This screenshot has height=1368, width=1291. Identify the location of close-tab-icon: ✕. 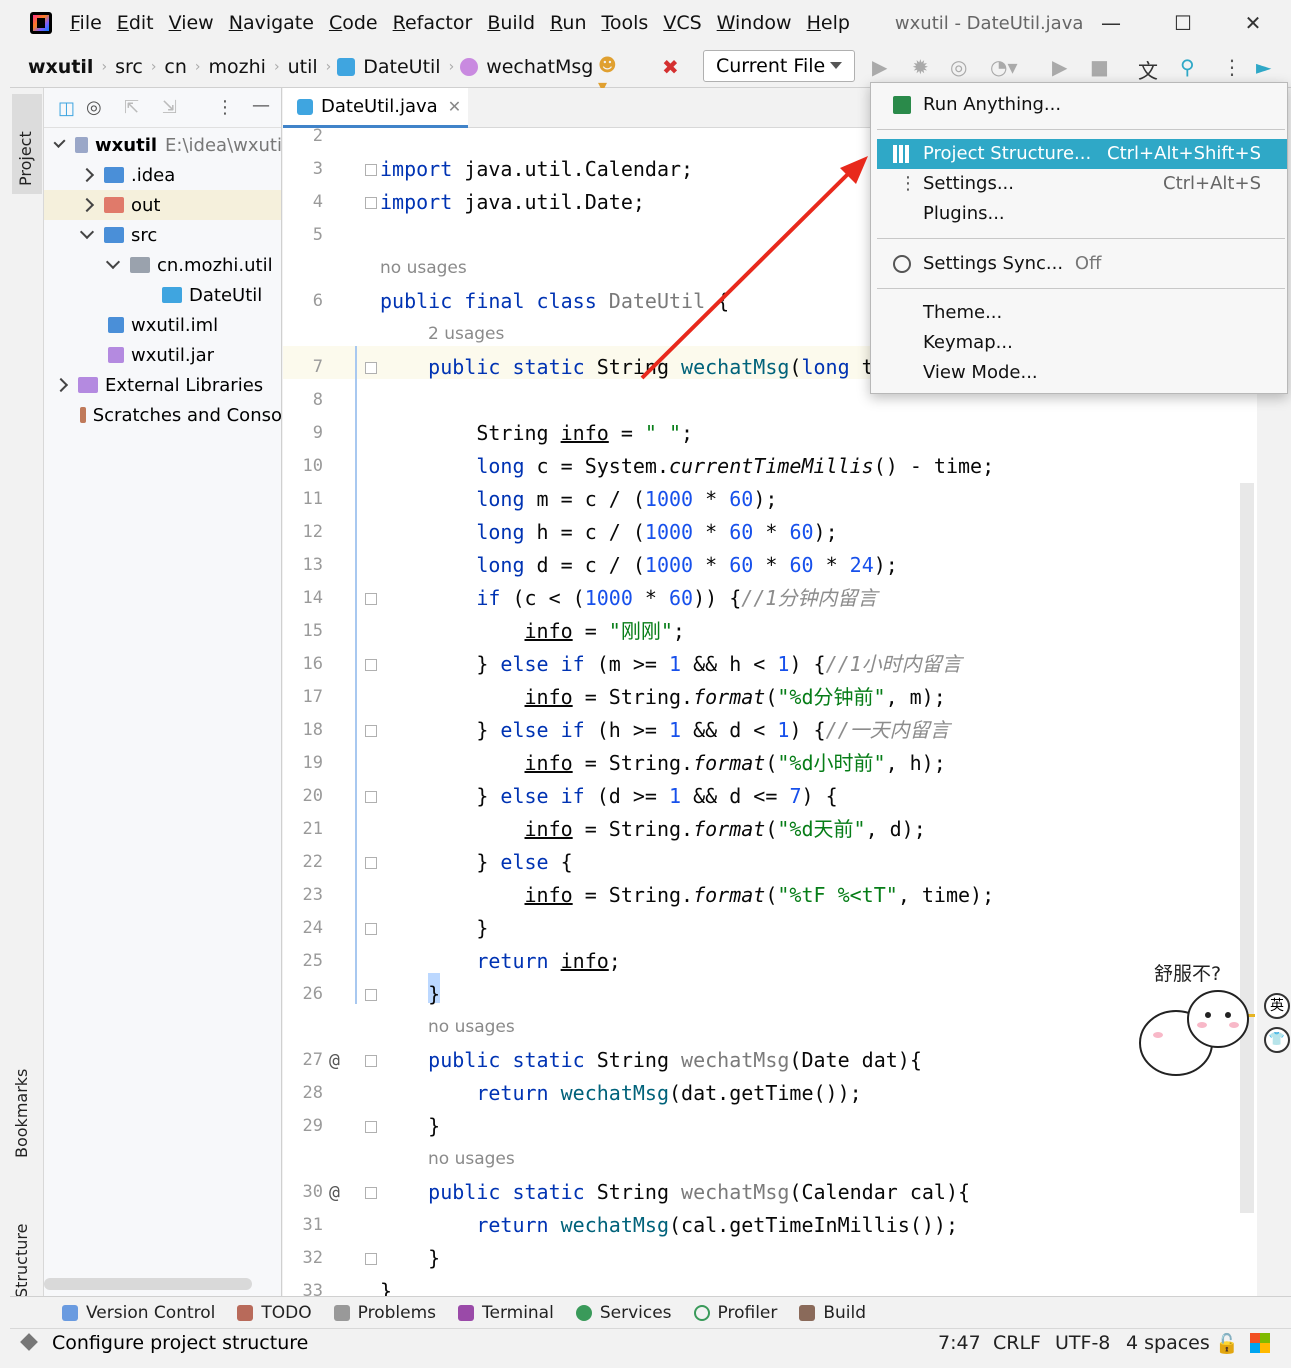
(454, 106).